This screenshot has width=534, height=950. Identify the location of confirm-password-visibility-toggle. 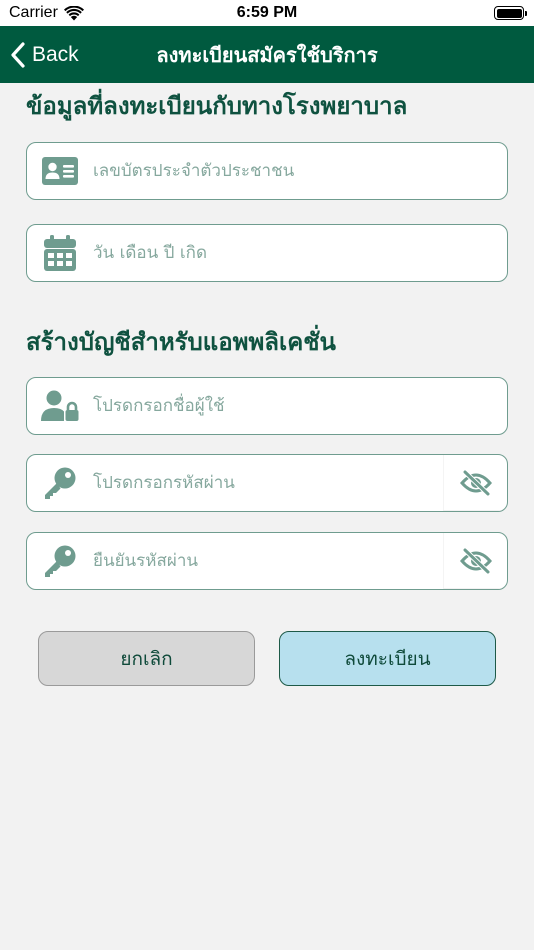
(475, 561).